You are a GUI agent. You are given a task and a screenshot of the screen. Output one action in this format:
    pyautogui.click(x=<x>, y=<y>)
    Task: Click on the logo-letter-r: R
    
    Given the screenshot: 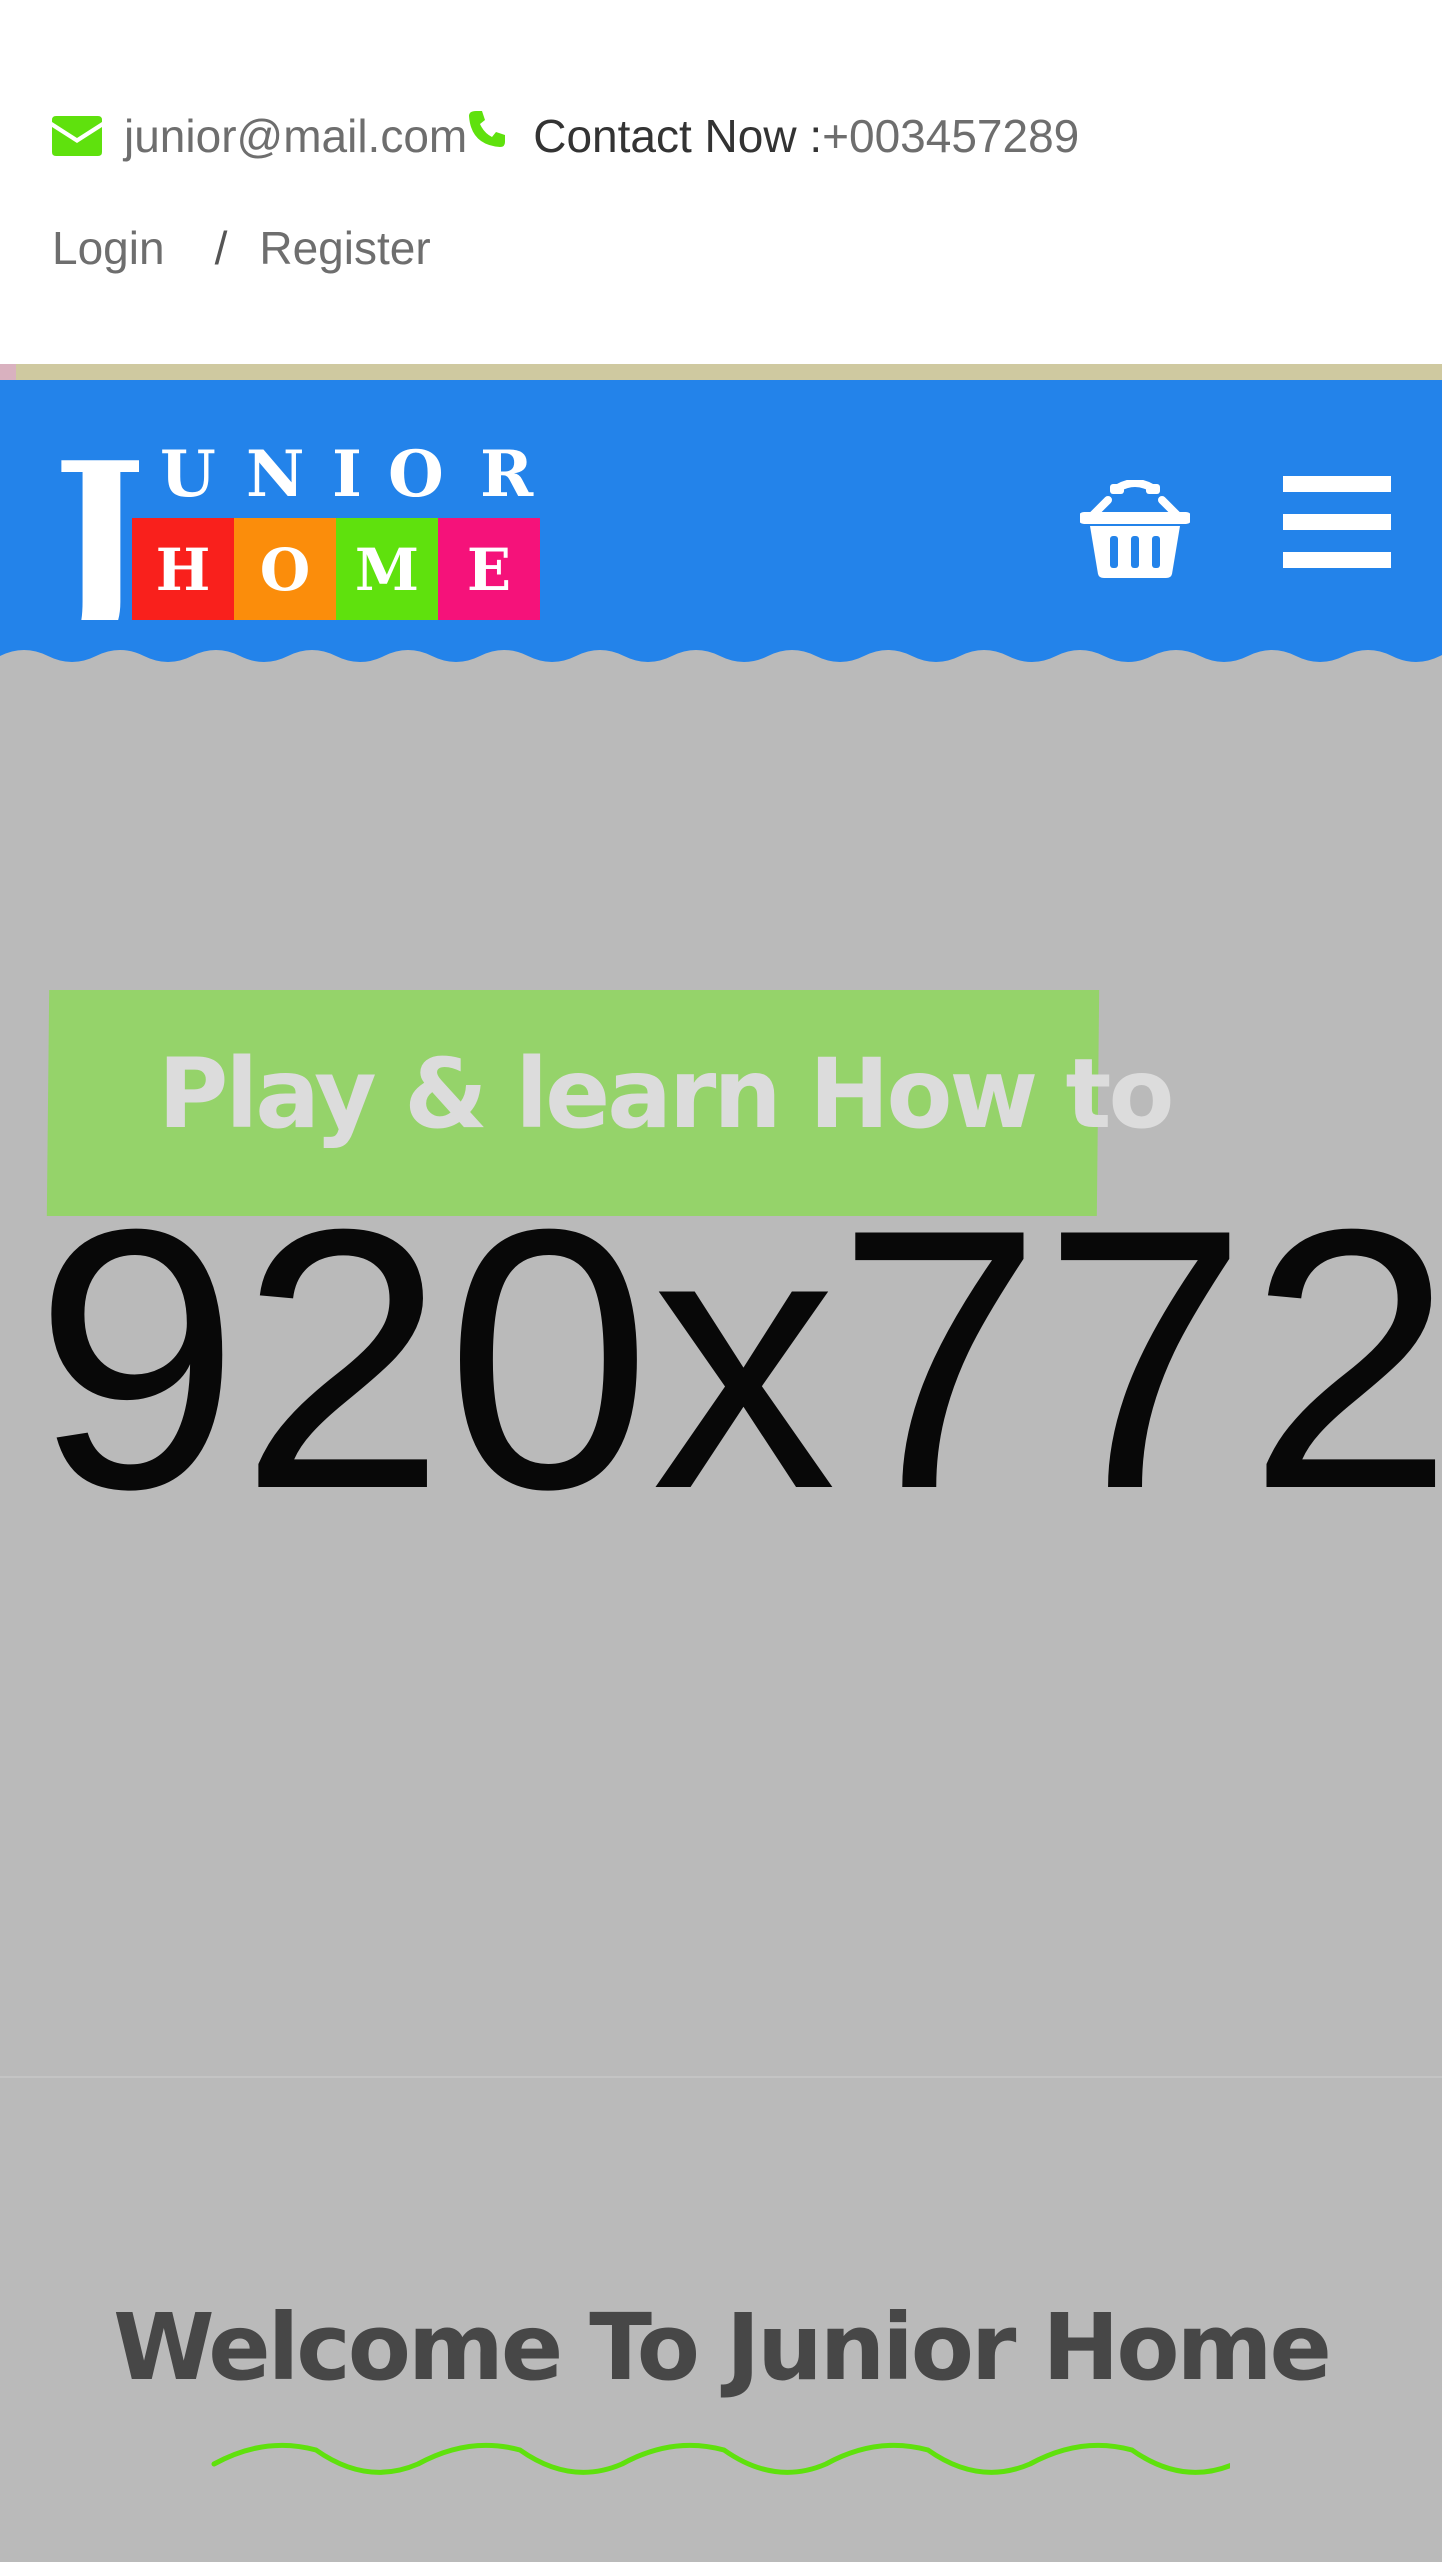 What is the action you would take?
    pyautogui.click(x=507, y=478)
    